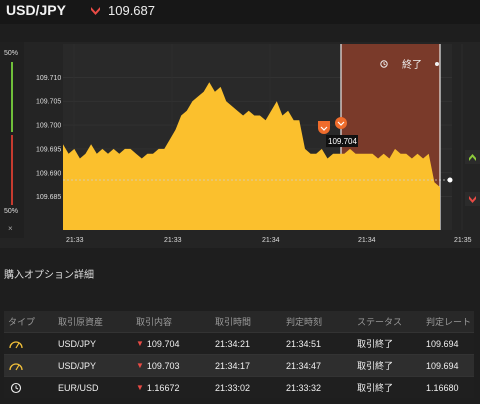  I want to click on low-button, so click(472, 199).